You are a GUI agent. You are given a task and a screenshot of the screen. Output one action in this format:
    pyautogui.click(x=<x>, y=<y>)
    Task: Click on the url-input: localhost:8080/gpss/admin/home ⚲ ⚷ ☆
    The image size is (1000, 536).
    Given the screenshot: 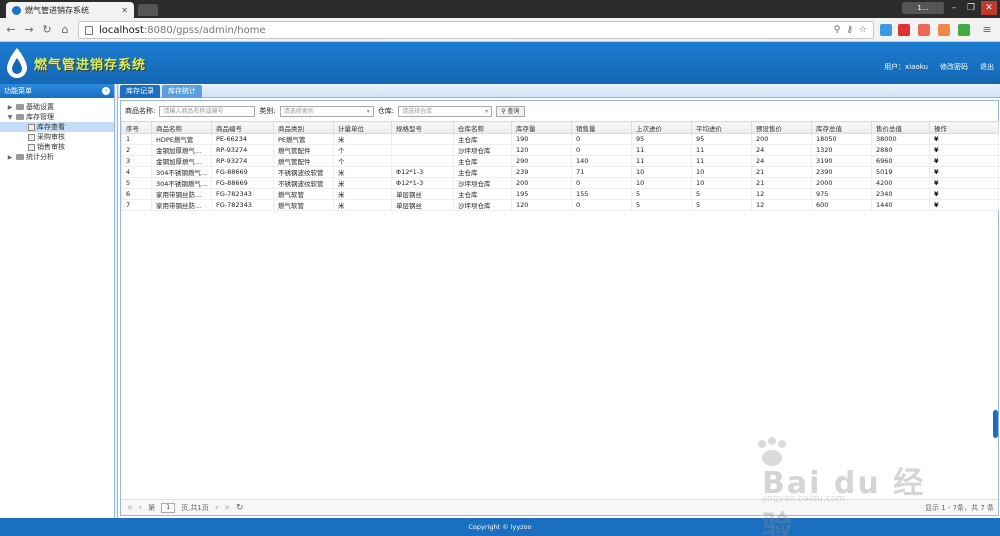 What is the action you would take?
    pyautogui.click(x=476, y=30)
    